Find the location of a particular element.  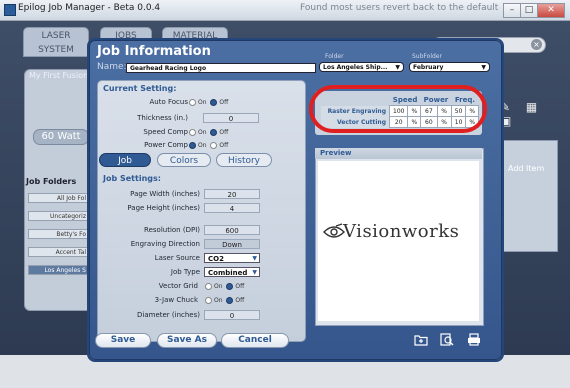

vector-grid-radio-group: On Off is located at coordinates (224, 286).